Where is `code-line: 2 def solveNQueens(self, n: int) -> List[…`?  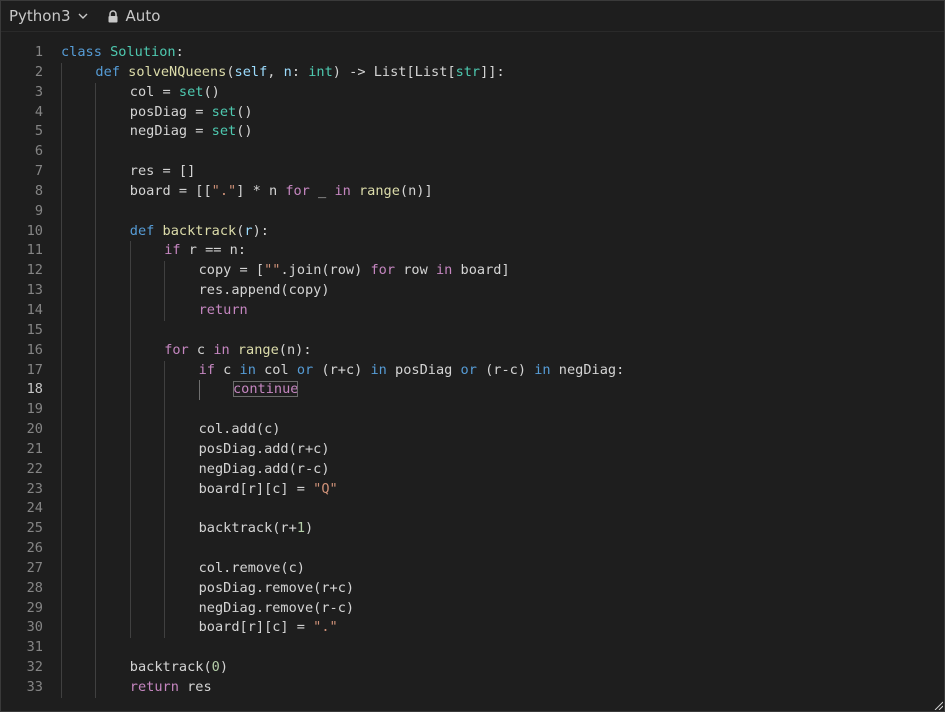 code-line: 2 def solveNQueens(self, n: int) -> List[… is located at coordinates (472, 72).